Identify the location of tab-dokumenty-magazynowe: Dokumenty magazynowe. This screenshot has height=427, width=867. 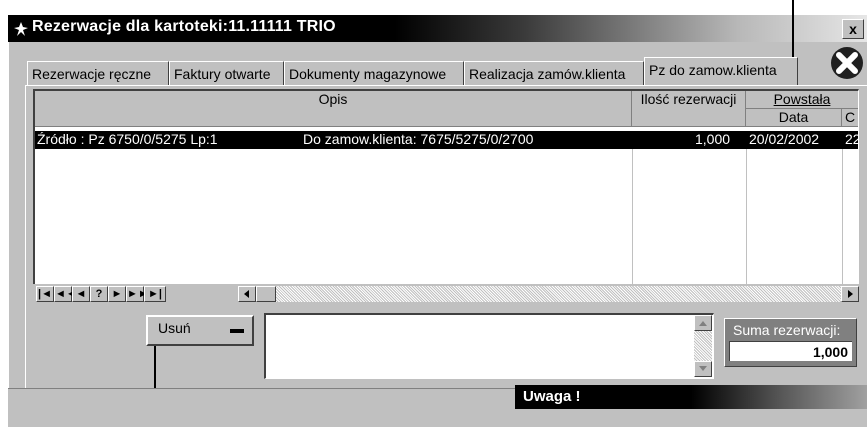
(374, 73).